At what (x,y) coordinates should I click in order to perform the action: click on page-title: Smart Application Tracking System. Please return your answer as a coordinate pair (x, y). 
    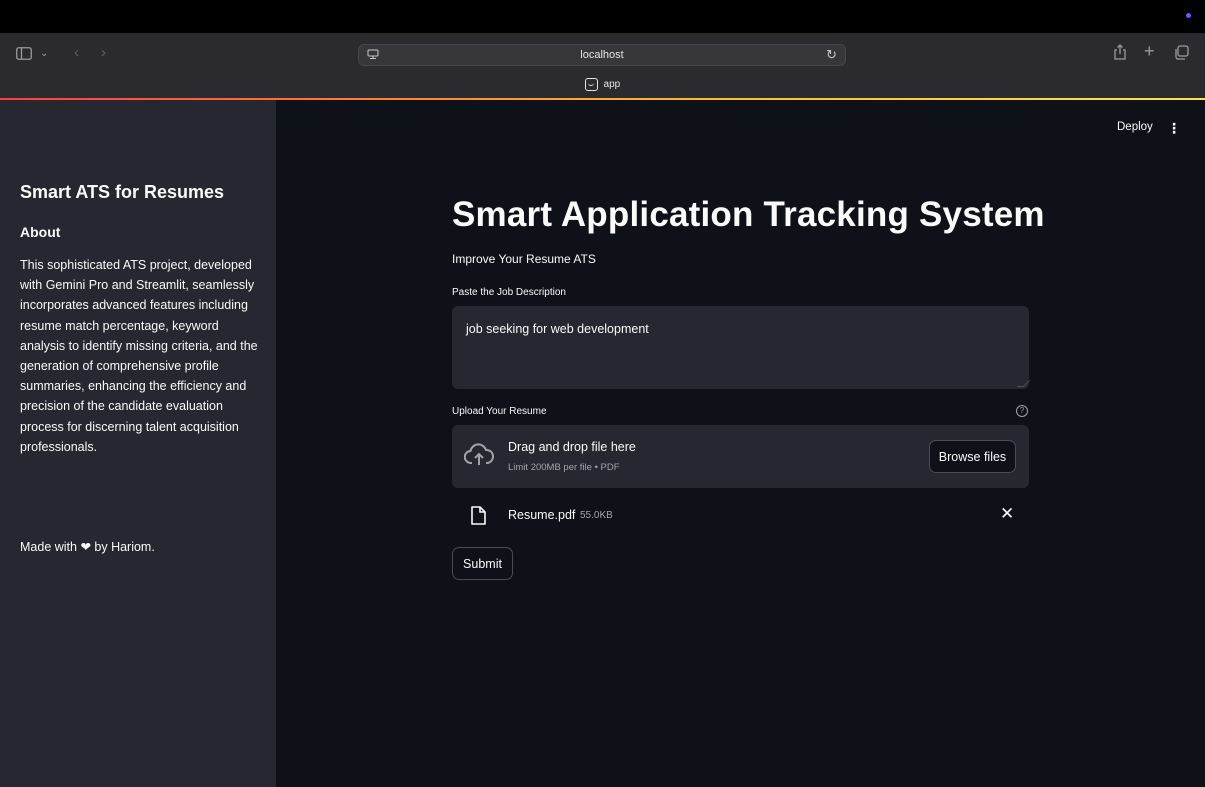
    Looking at the image, I should click on (748, 214).